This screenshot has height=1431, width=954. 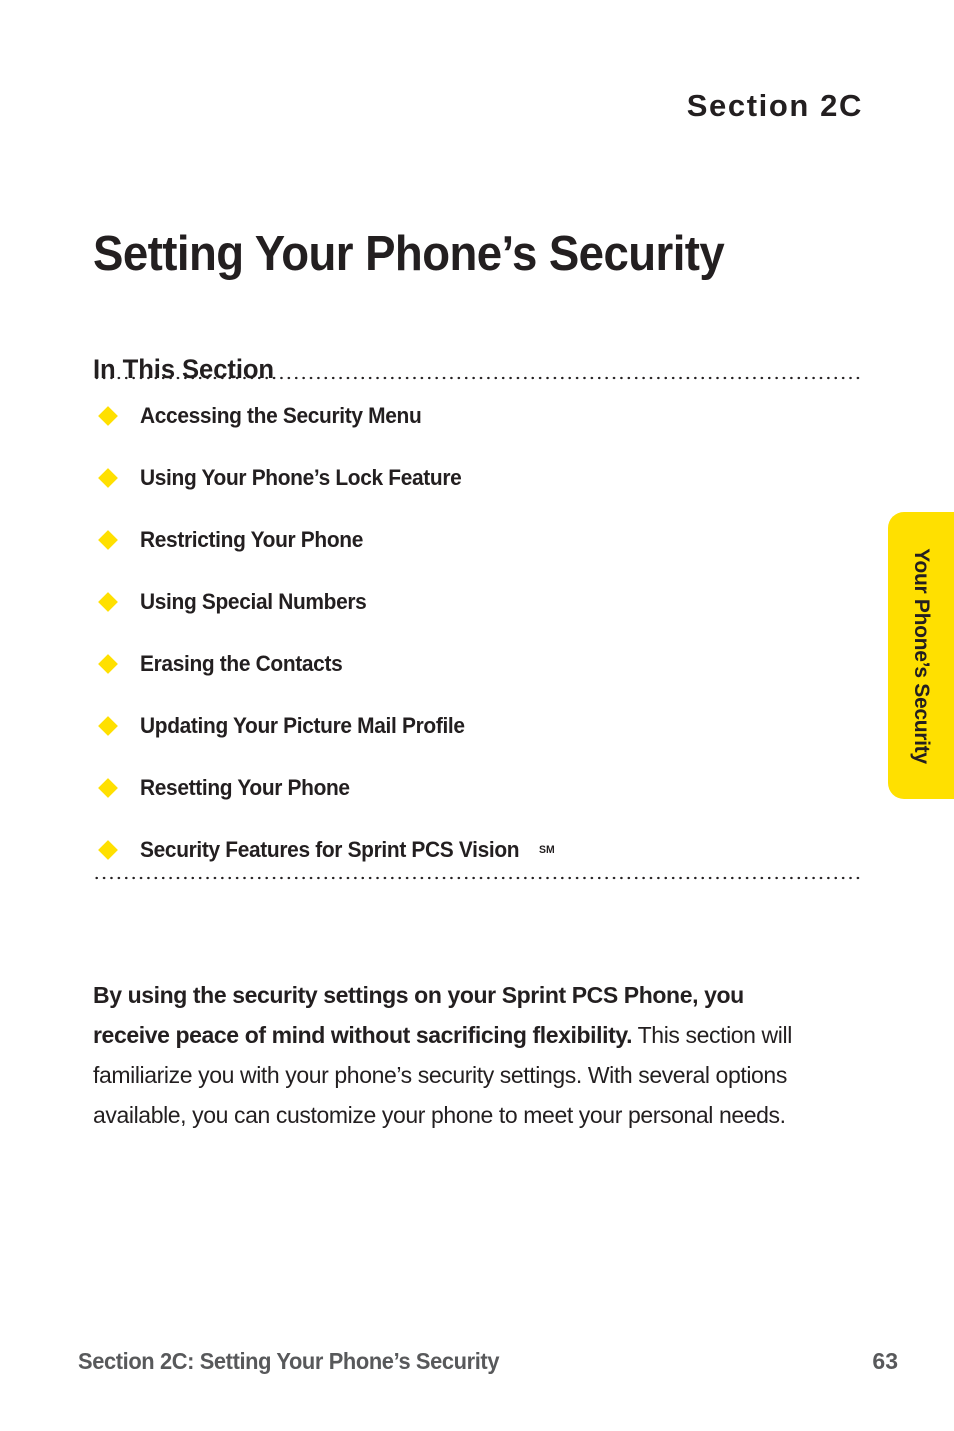 What do you see at coordinates (483, 555) in the screenshot?
I see `list-item: Restricting Your Phone` at bounding box center [483, 555].